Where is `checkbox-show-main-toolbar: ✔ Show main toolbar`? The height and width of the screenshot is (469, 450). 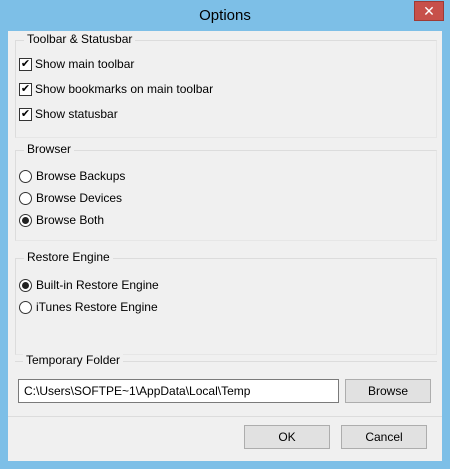
checkbox-show-main-toolbar: ✔ Show main toolbar is located at coordinates (76, 64).